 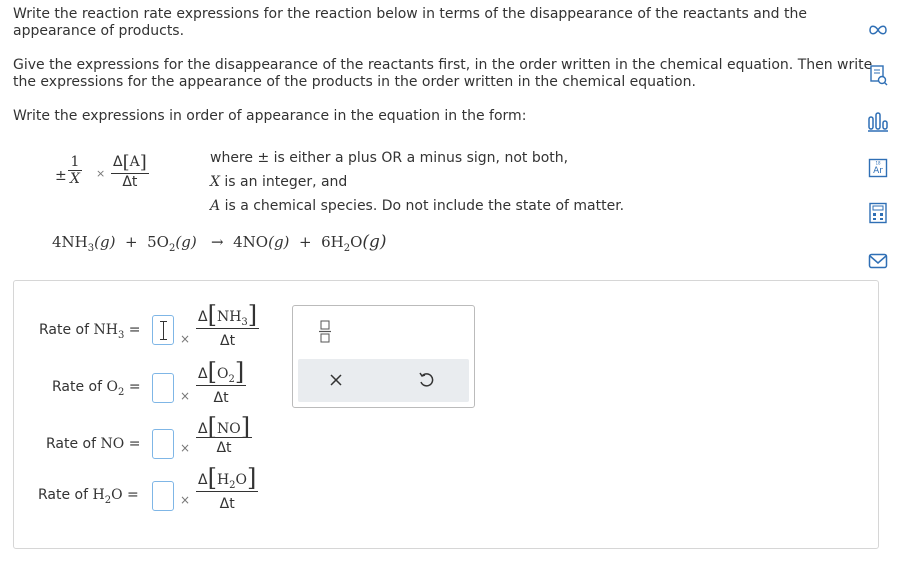 What do you see at coordinates (130, 171) in the screenshot?
I see `delta-a-over-delta-t: Δ[A] Δt` at bounding box center [130, 171].